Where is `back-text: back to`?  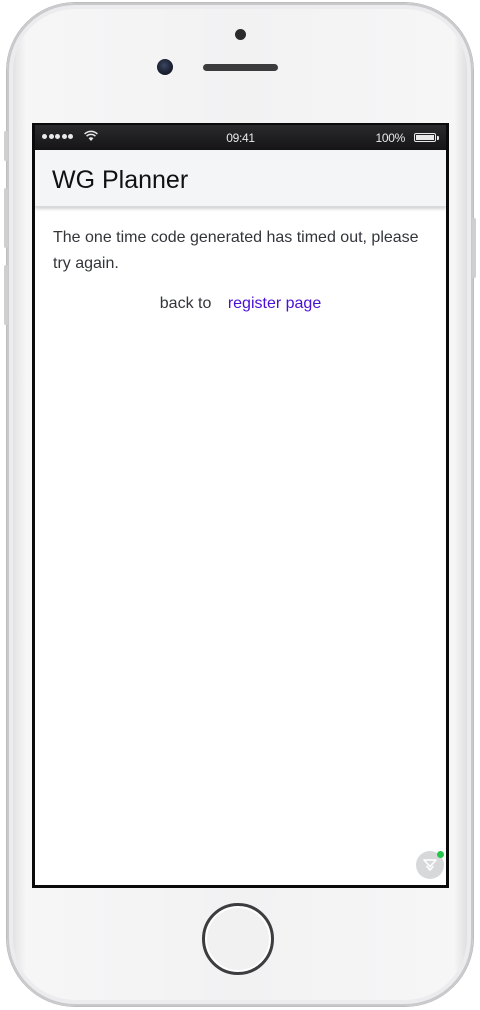 back-text: back to is located at coordinates (185, 303).